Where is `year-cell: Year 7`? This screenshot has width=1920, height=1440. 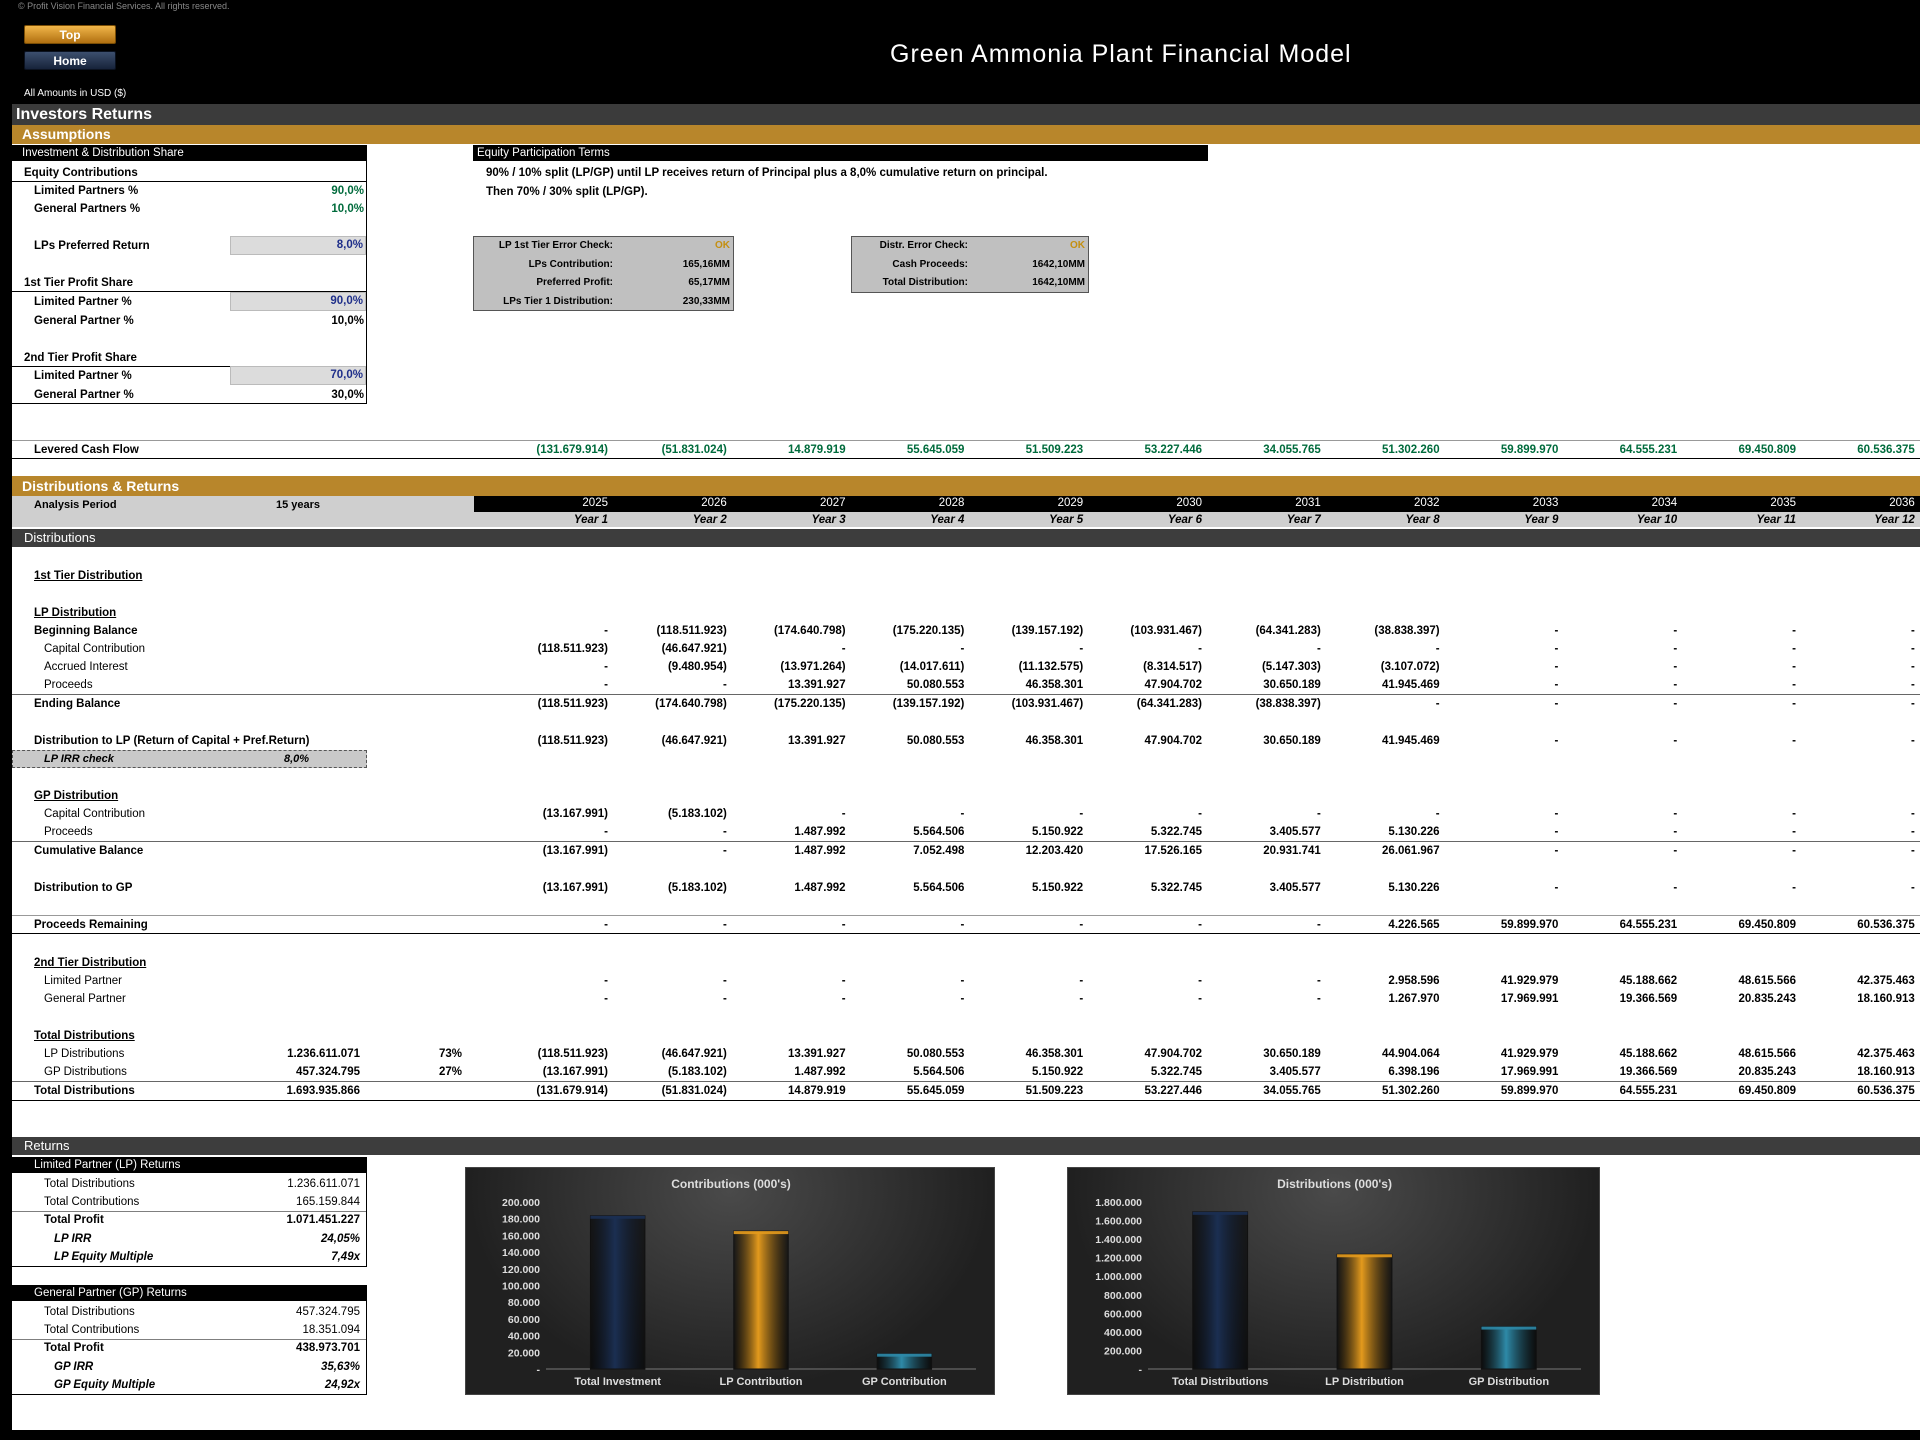
year-cell: Year 7 is located at coordinates (1303, 520).